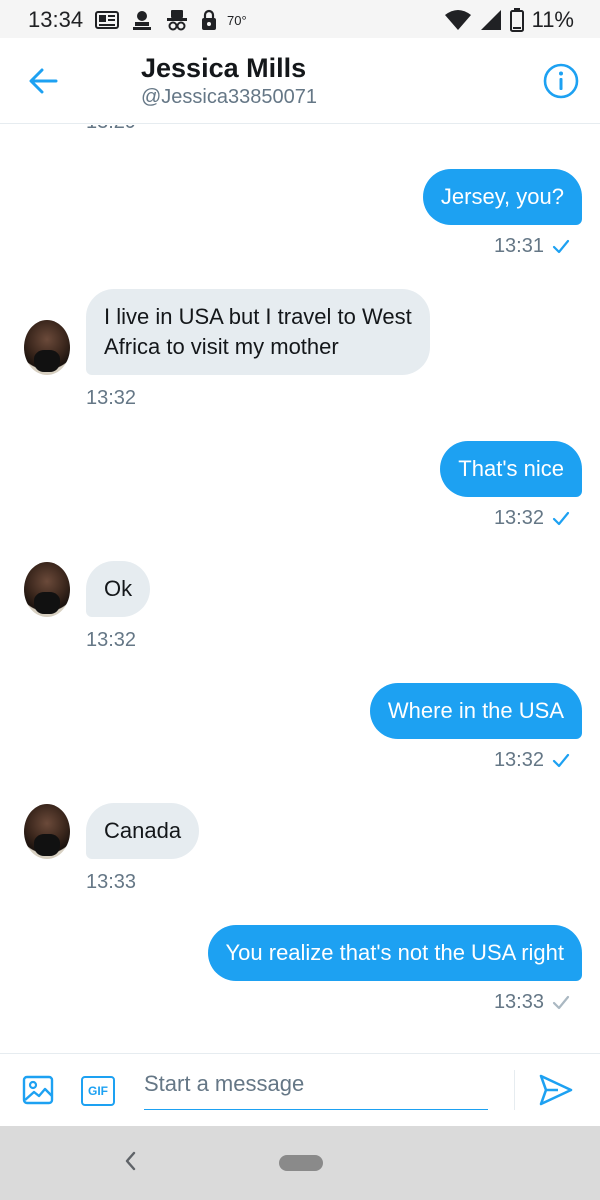 This screenshot has height=1200, width=600. I want to click on message-line: Africa to visit my mother, so click(221, 346).